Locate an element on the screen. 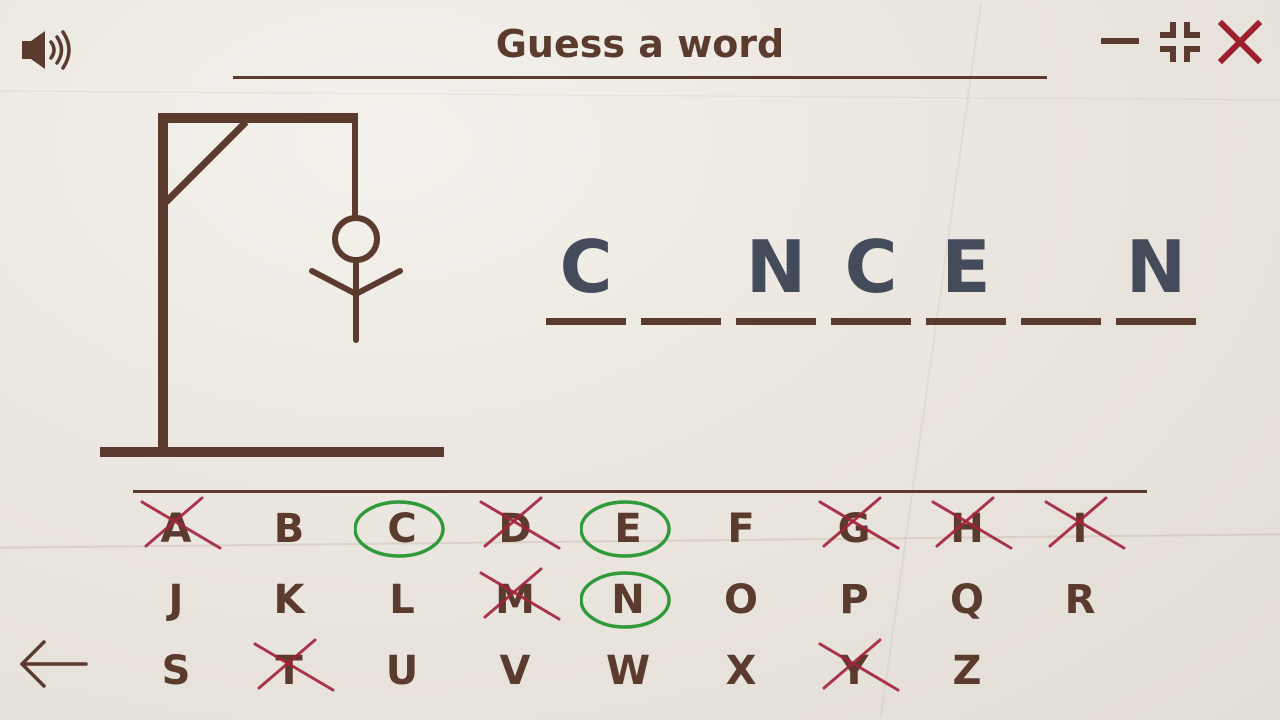 The image size is (1280, 720). back-arrow-icon is located at coordinates (53, 664).